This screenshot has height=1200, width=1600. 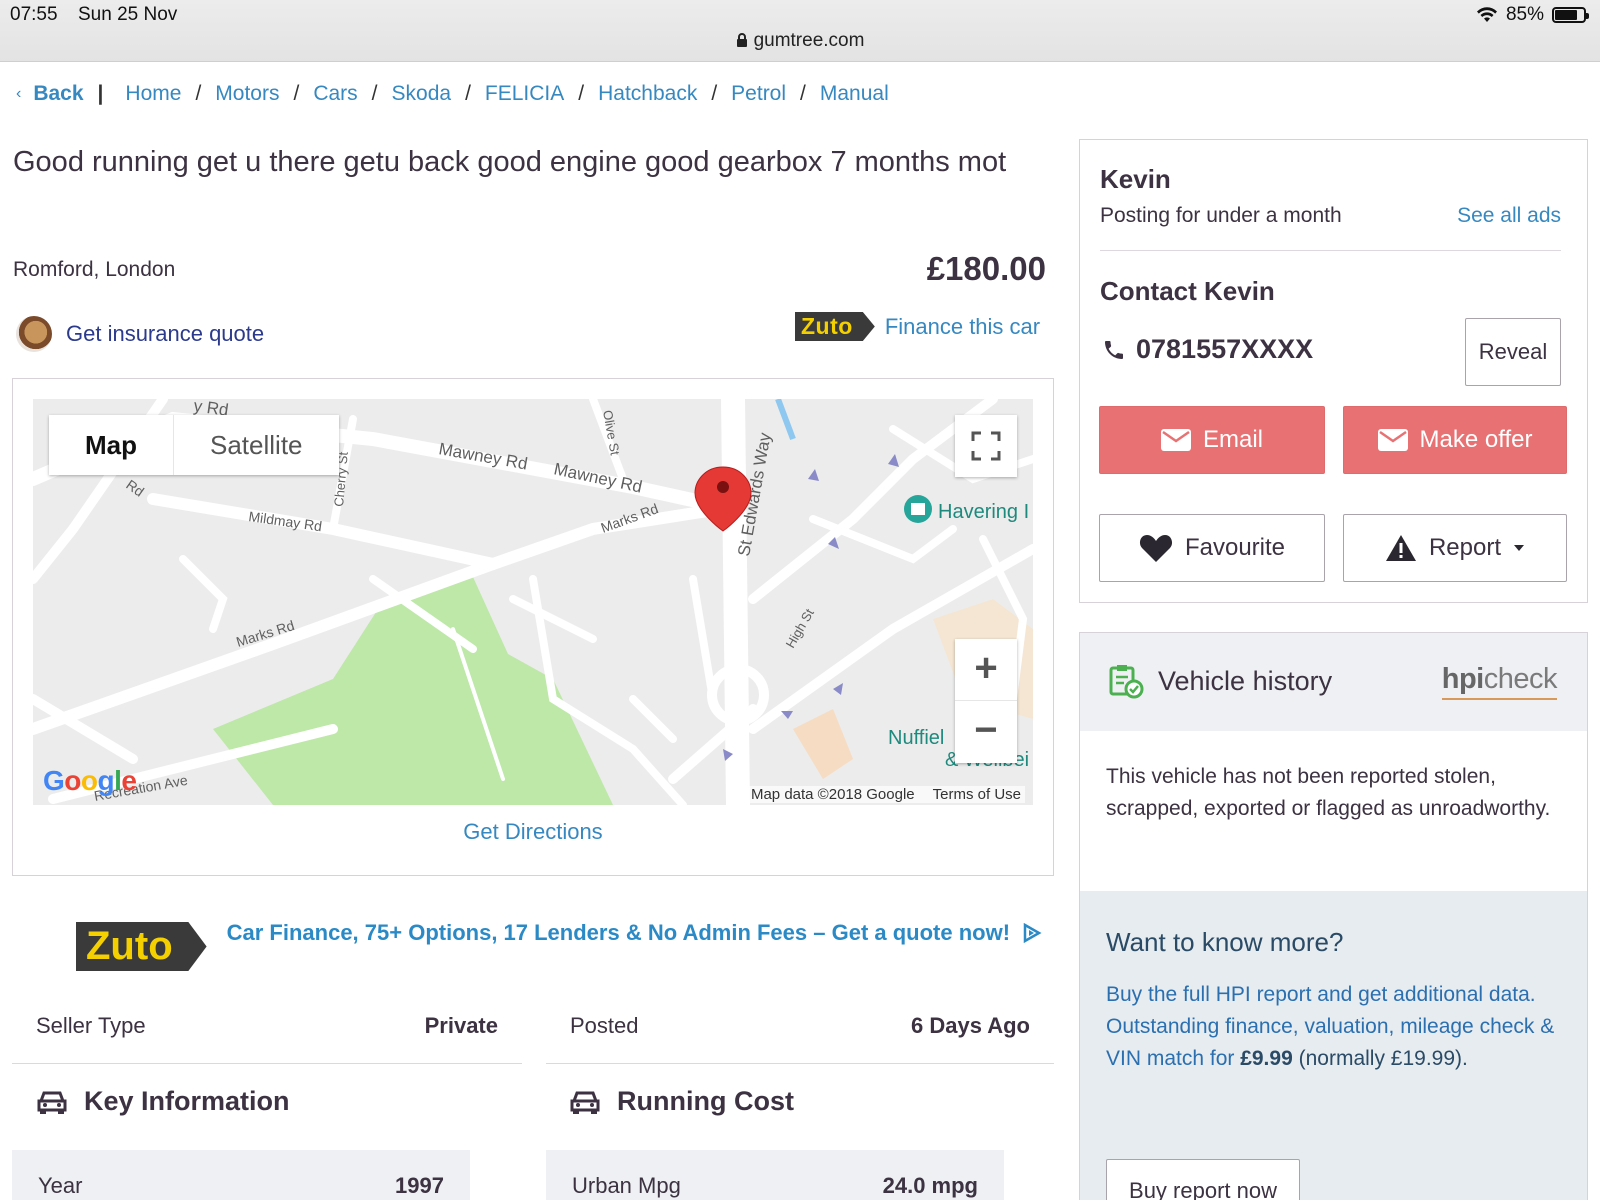 What do you see at coordinates (983, 512) in the screenshot?
I see `map-poi-havering: Havering I` at bounding box center [983, 512].